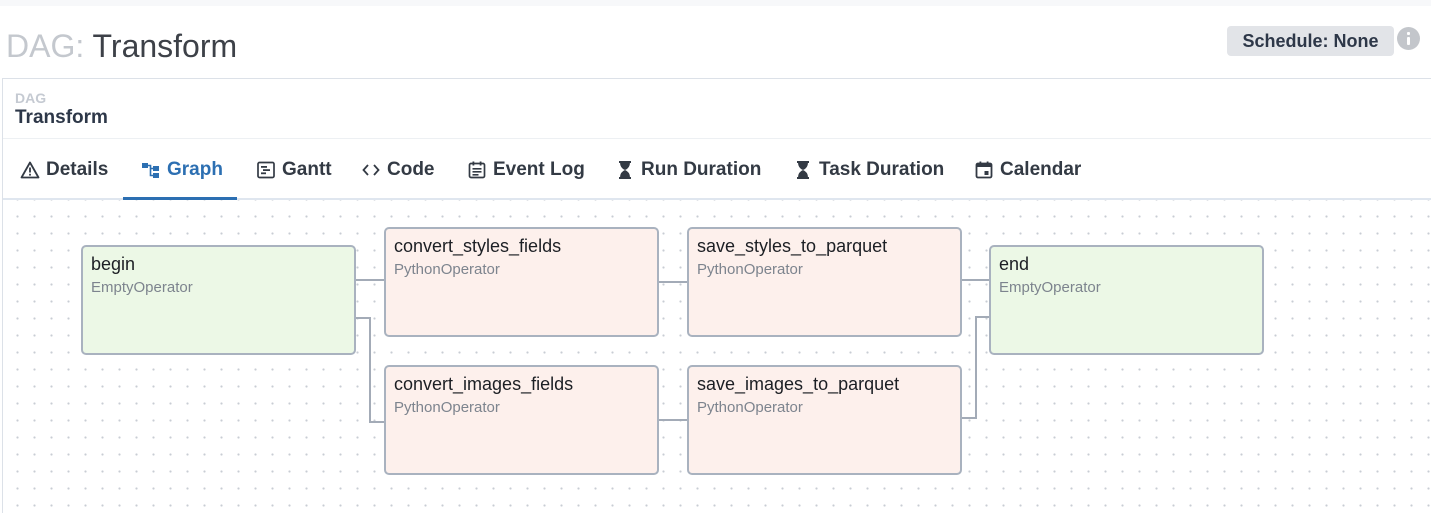  Describe the element at coordinates (45, 46) in the screenshot. I see `page-title-prefix: DAG:` at that location.